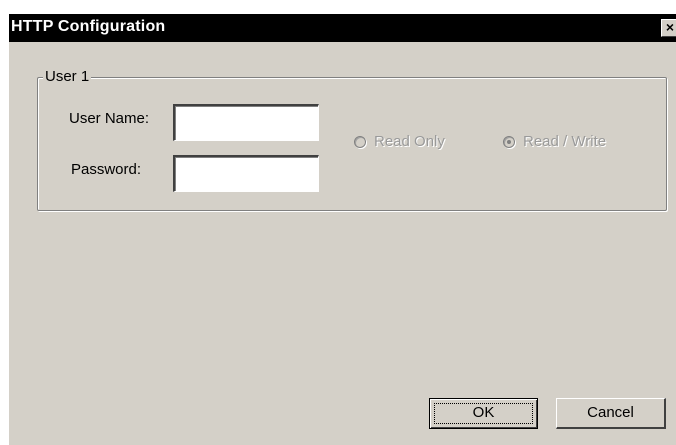  I want to click on read-only-radio: Read Only, so click(399, 141).